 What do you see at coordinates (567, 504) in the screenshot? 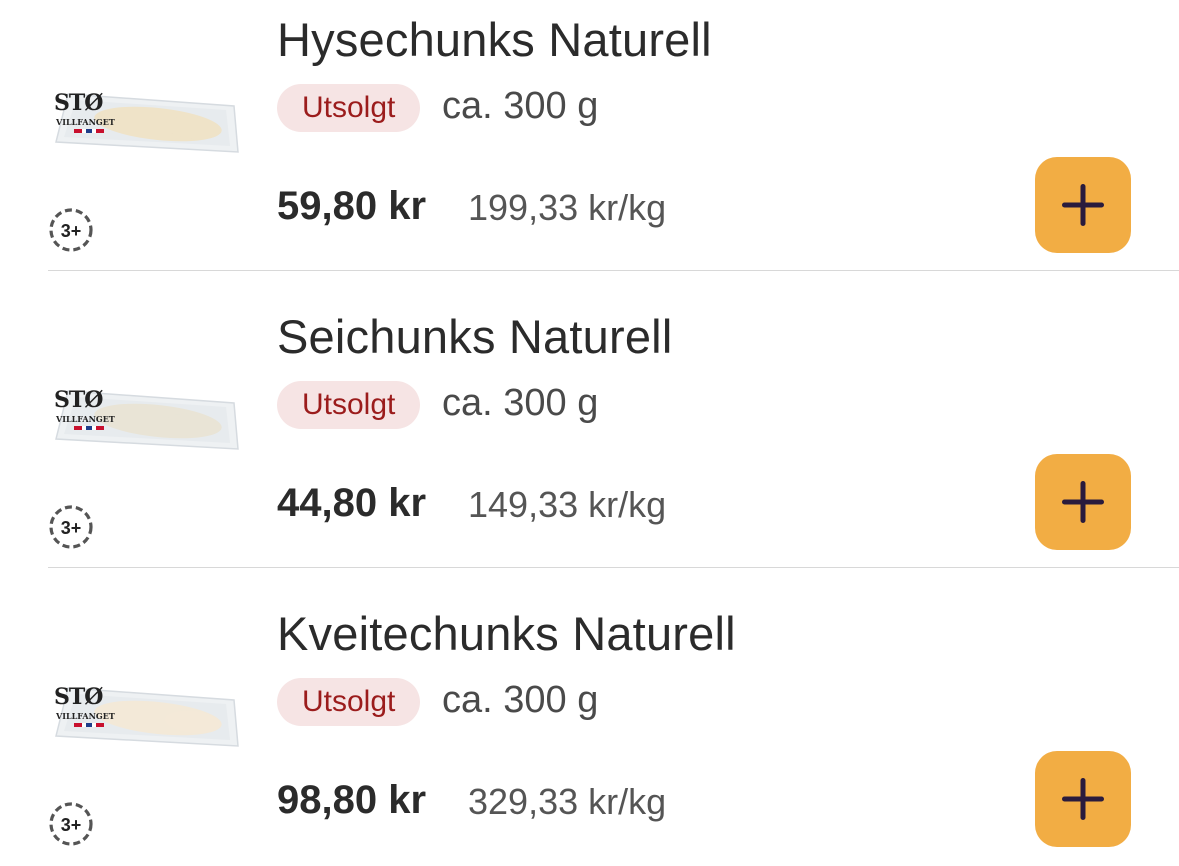
I see `unit-price: 149,33 kr/kg` at bounding box center [567, 504].